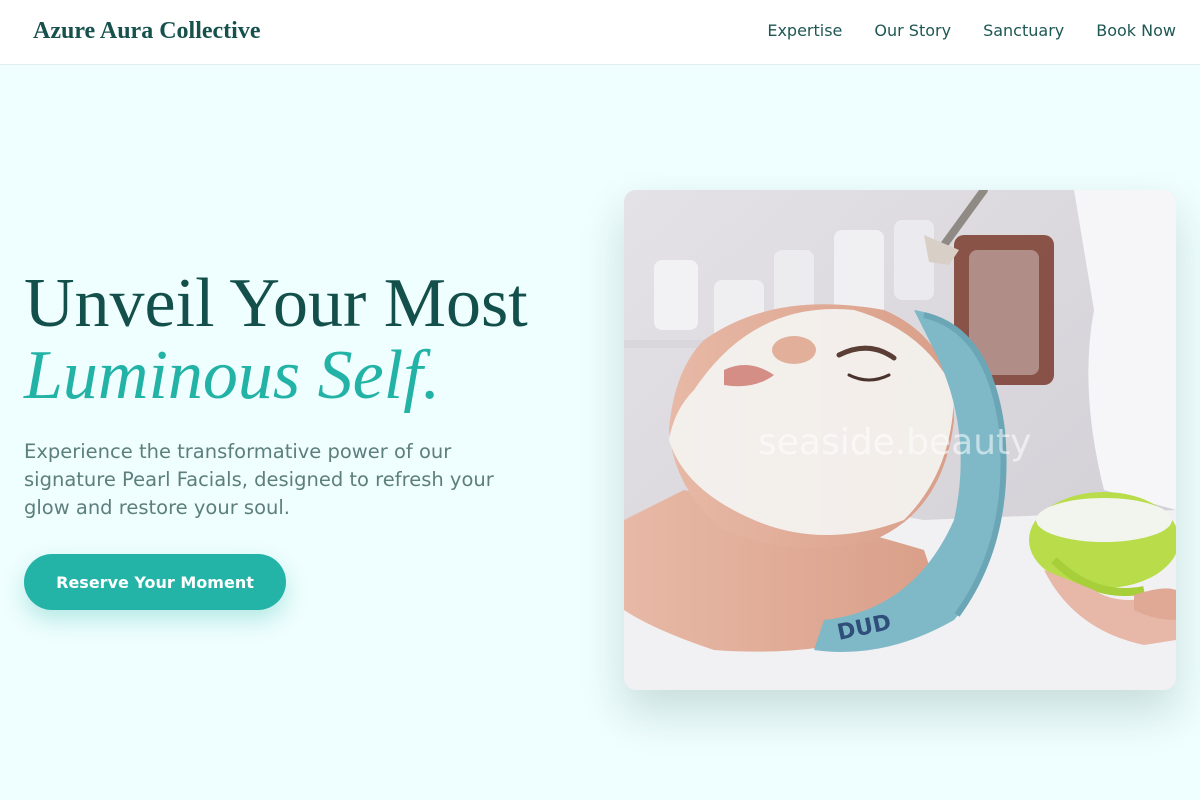  Describe the element at coordinates (912, 30) in the screenshot. I see `nav-link-our-story: Our Story` at that location.